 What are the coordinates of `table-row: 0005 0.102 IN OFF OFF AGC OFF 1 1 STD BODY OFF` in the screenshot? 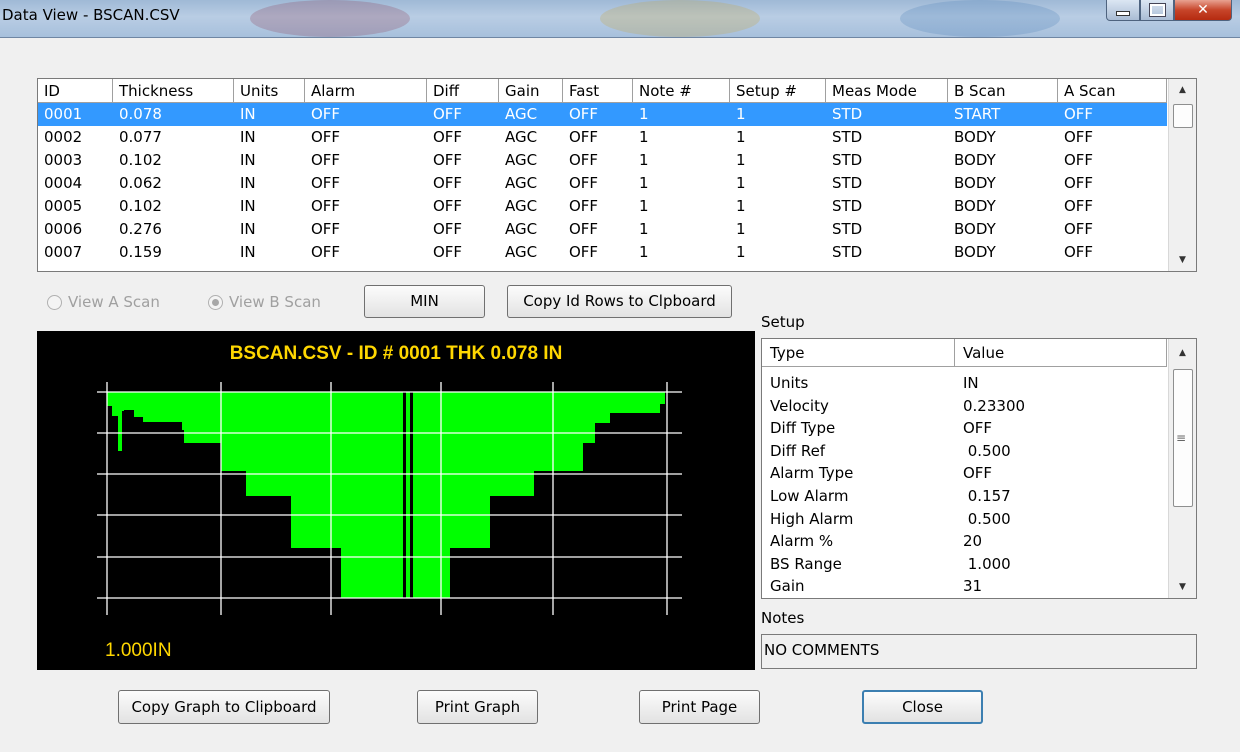 It's located at (602, 206).